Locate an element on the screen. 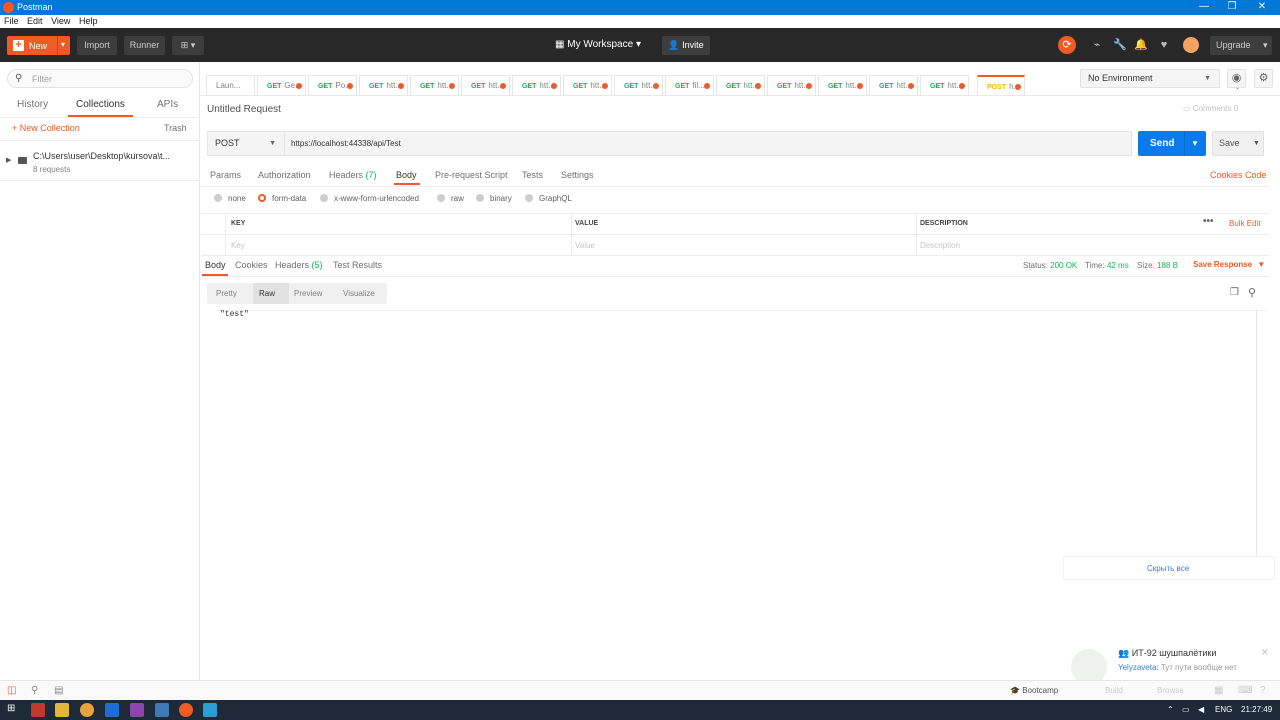 The image size is (1280, 720). import-button: Import is located at coordinates (97, 45).